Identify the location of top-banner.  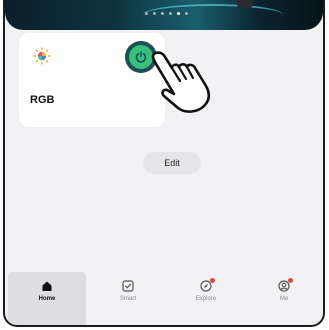
(164, 15).